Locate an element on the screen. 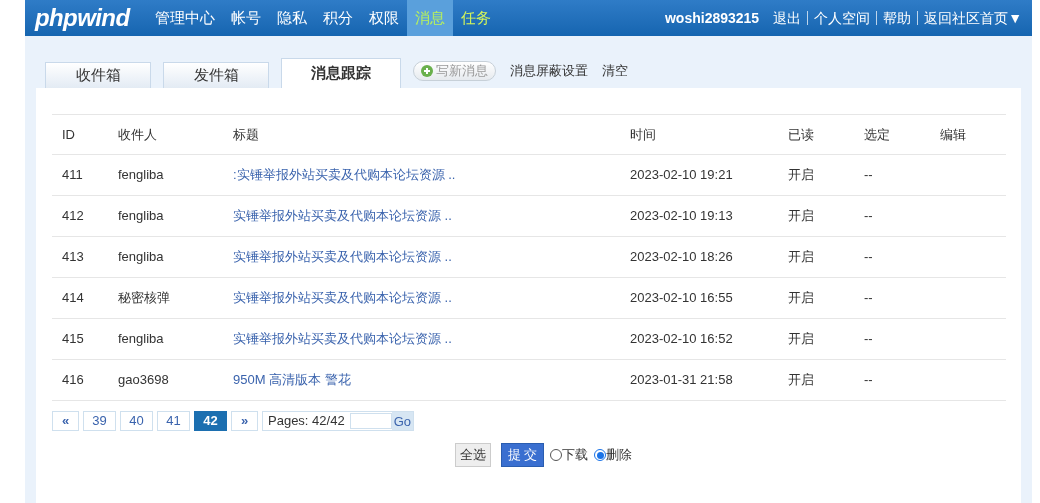 Image resolution: width=1040 pixels, height=503 pixels. table-cell: 413 is located at coordinates (80, 257).